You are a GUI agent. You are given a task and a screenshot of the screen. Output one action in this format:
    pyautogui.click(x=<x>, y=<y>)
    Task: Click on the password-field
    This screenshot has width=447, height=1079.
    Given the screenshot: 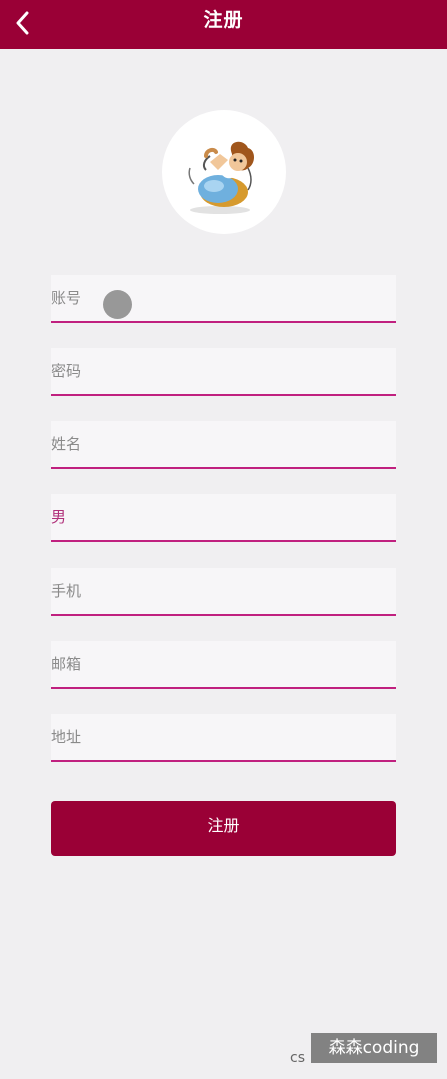 What is the action you would take?
    pyautogui.click(x=223, y=372)
    